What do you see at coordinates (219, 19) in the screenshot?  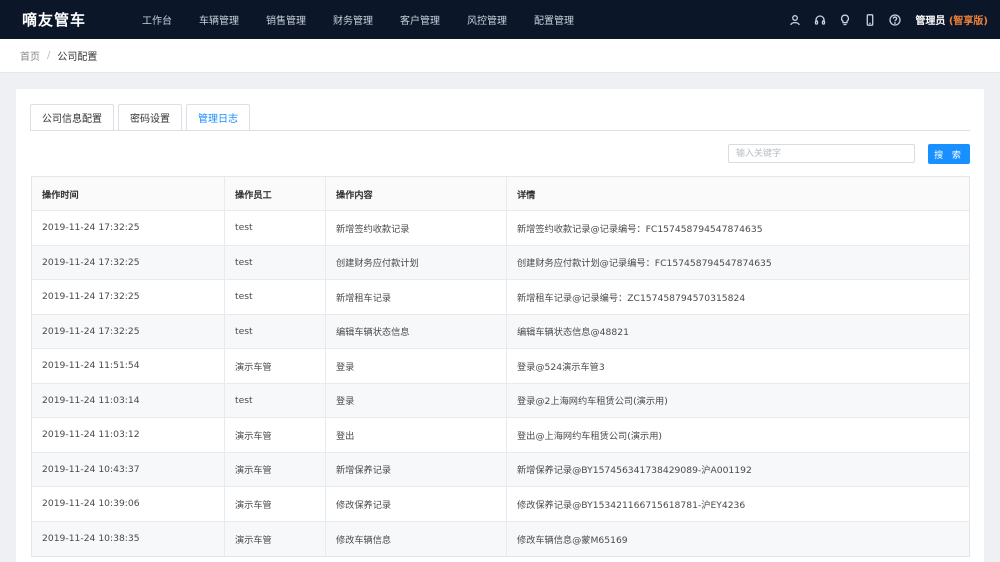 I see `nav-vehicle-management: 车辆管理` at bounding box center [219, 19].